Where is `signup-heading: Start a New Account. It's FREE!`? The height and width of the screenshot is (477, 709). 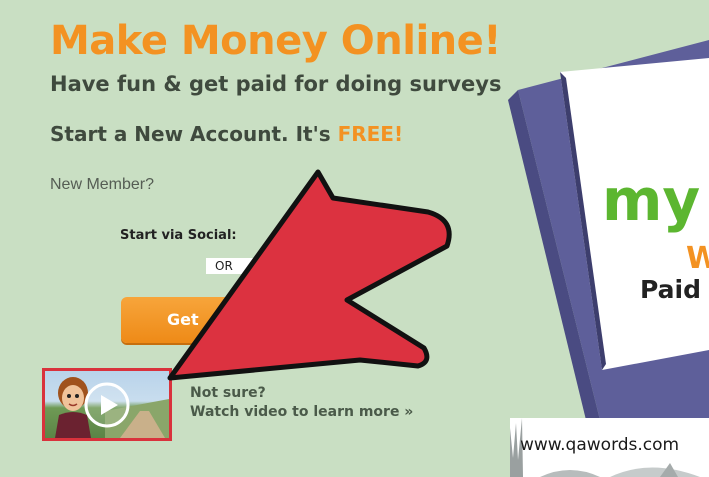 signup-heading: Start a New Account. It's FREE! is located at coordinates (226, 134).